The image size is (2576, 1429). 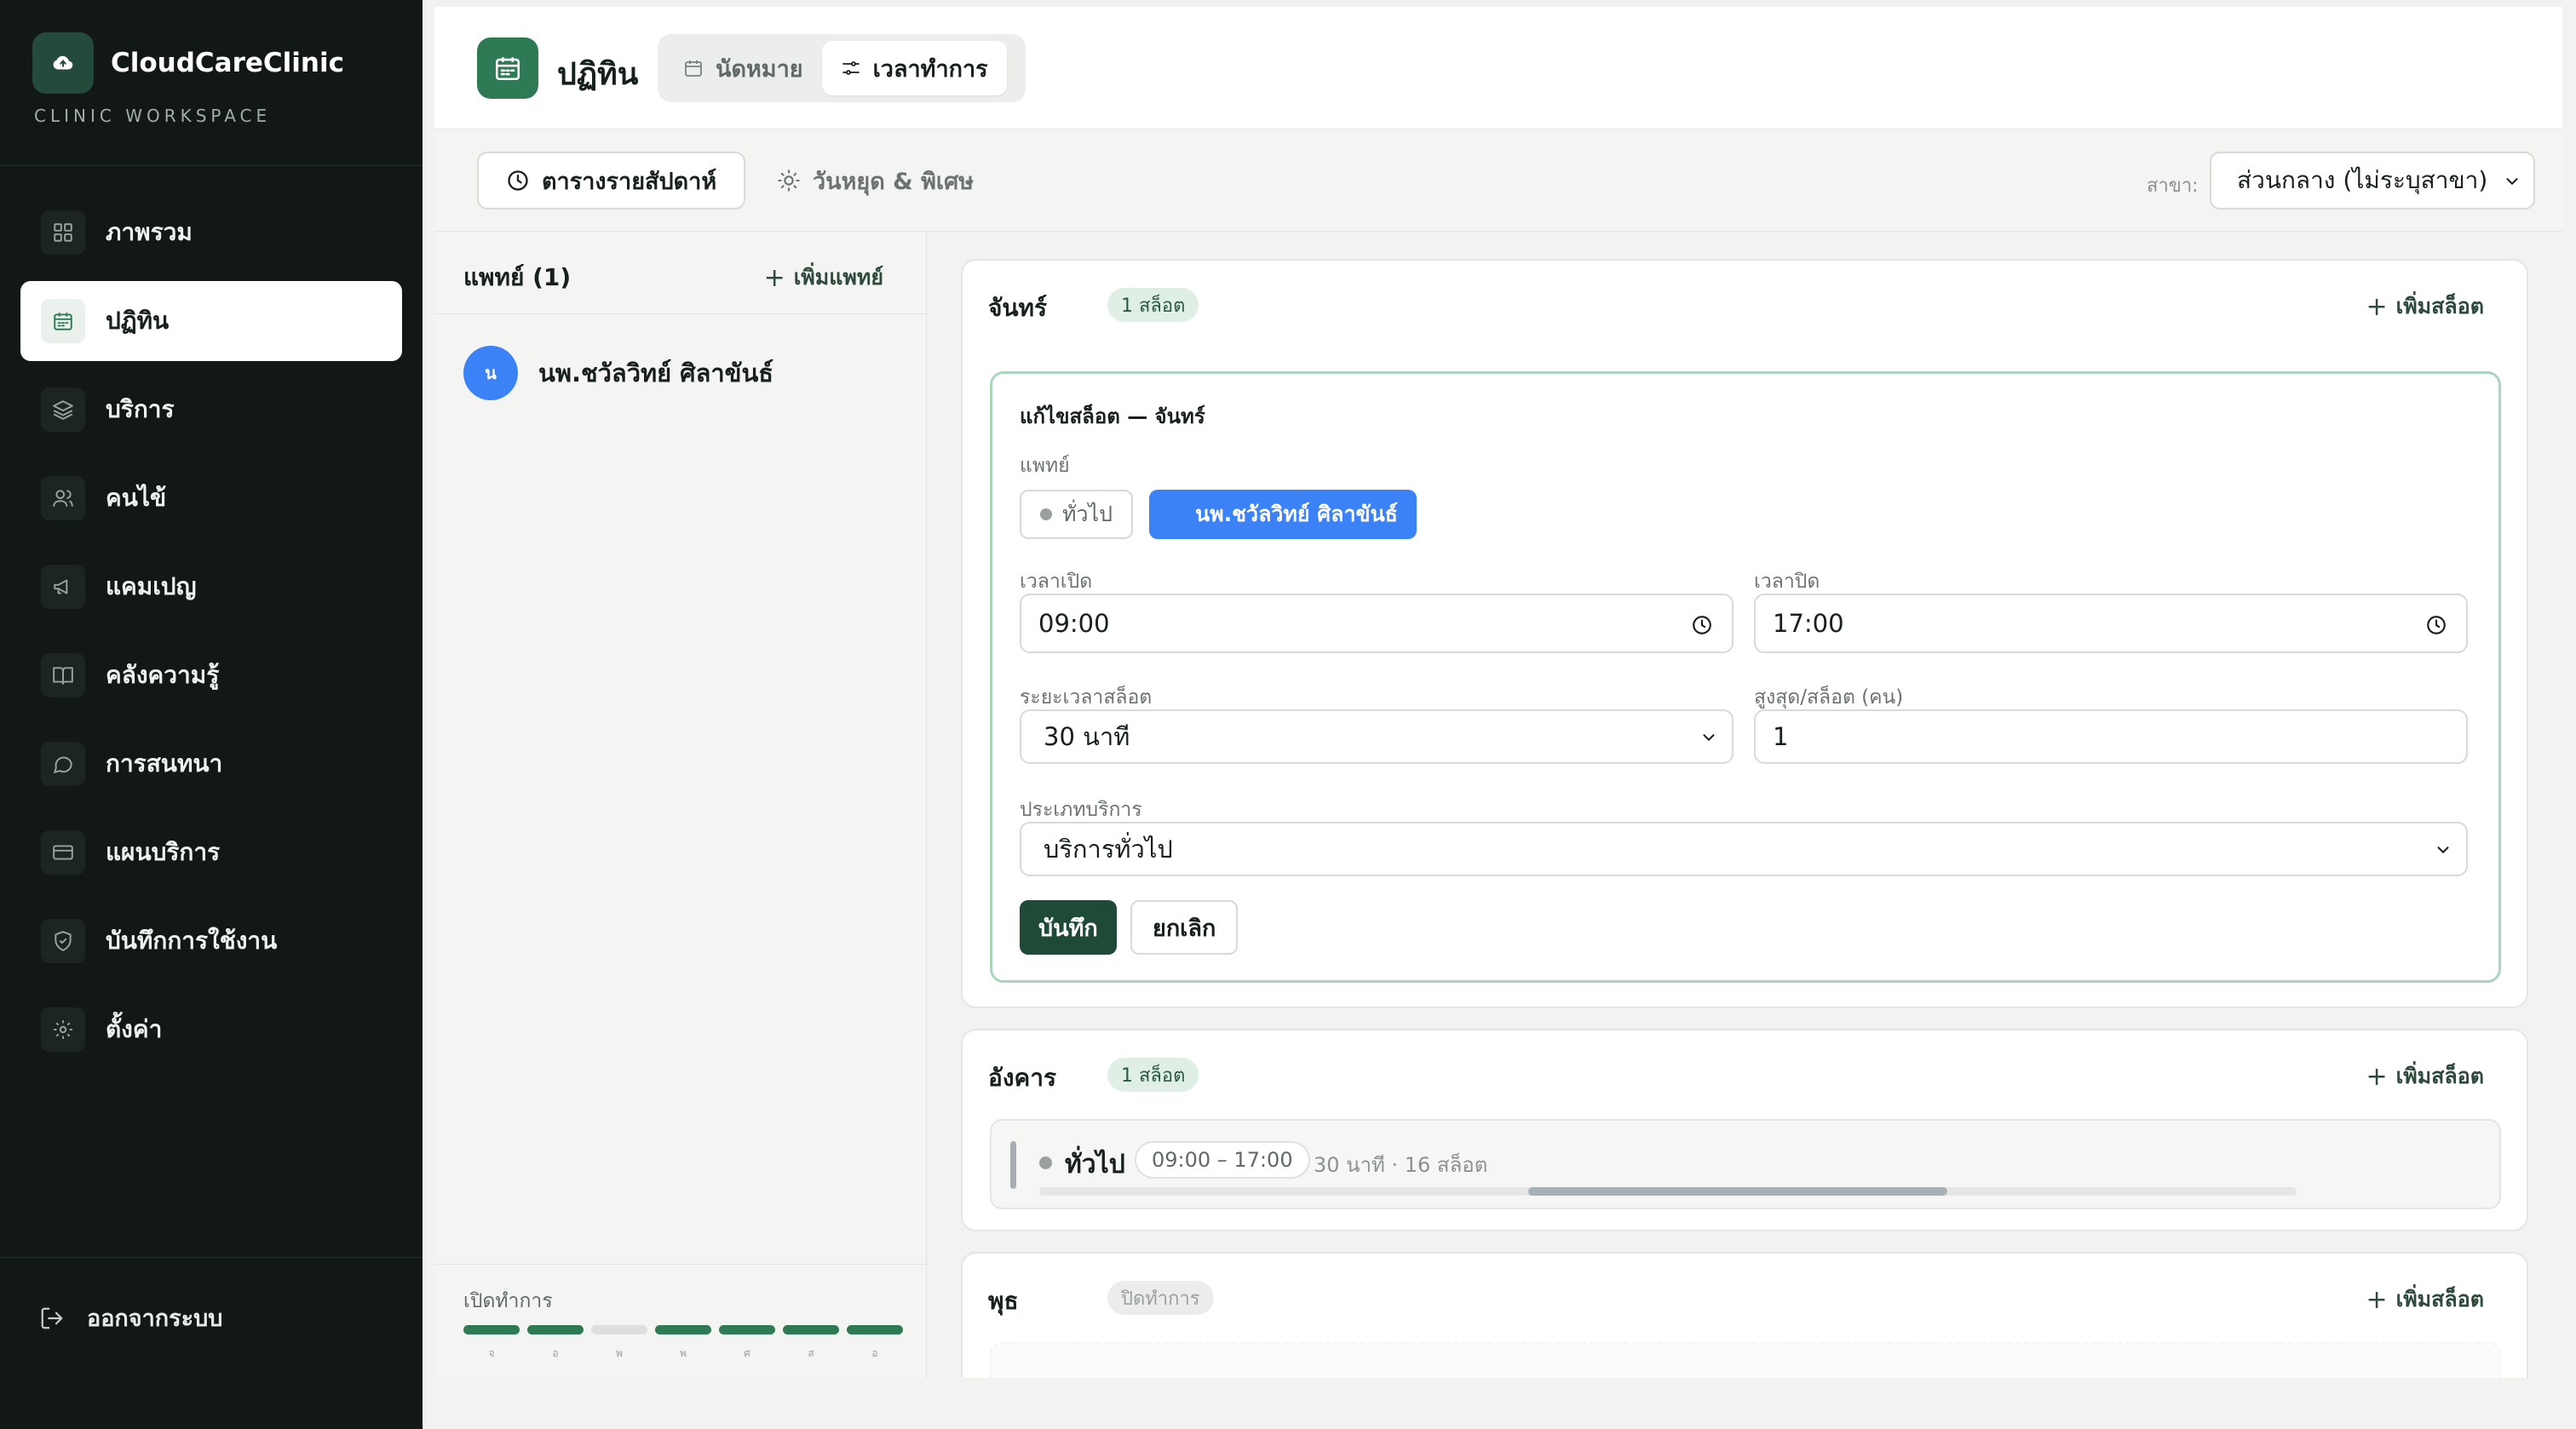 I want to click on sidebar-item-services: บริการ, so click(x=211, y=410).